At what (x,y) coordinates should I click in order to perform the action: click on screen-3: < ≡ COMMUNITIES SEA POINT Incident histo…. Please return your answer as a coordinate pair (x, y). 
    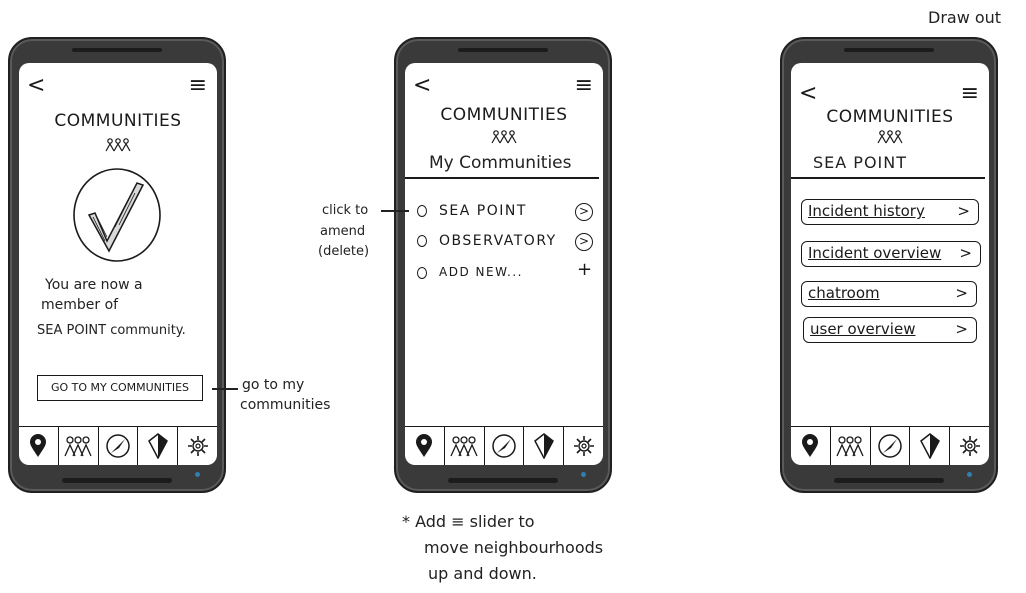
    Looking at the image, I should click on (890, 264).